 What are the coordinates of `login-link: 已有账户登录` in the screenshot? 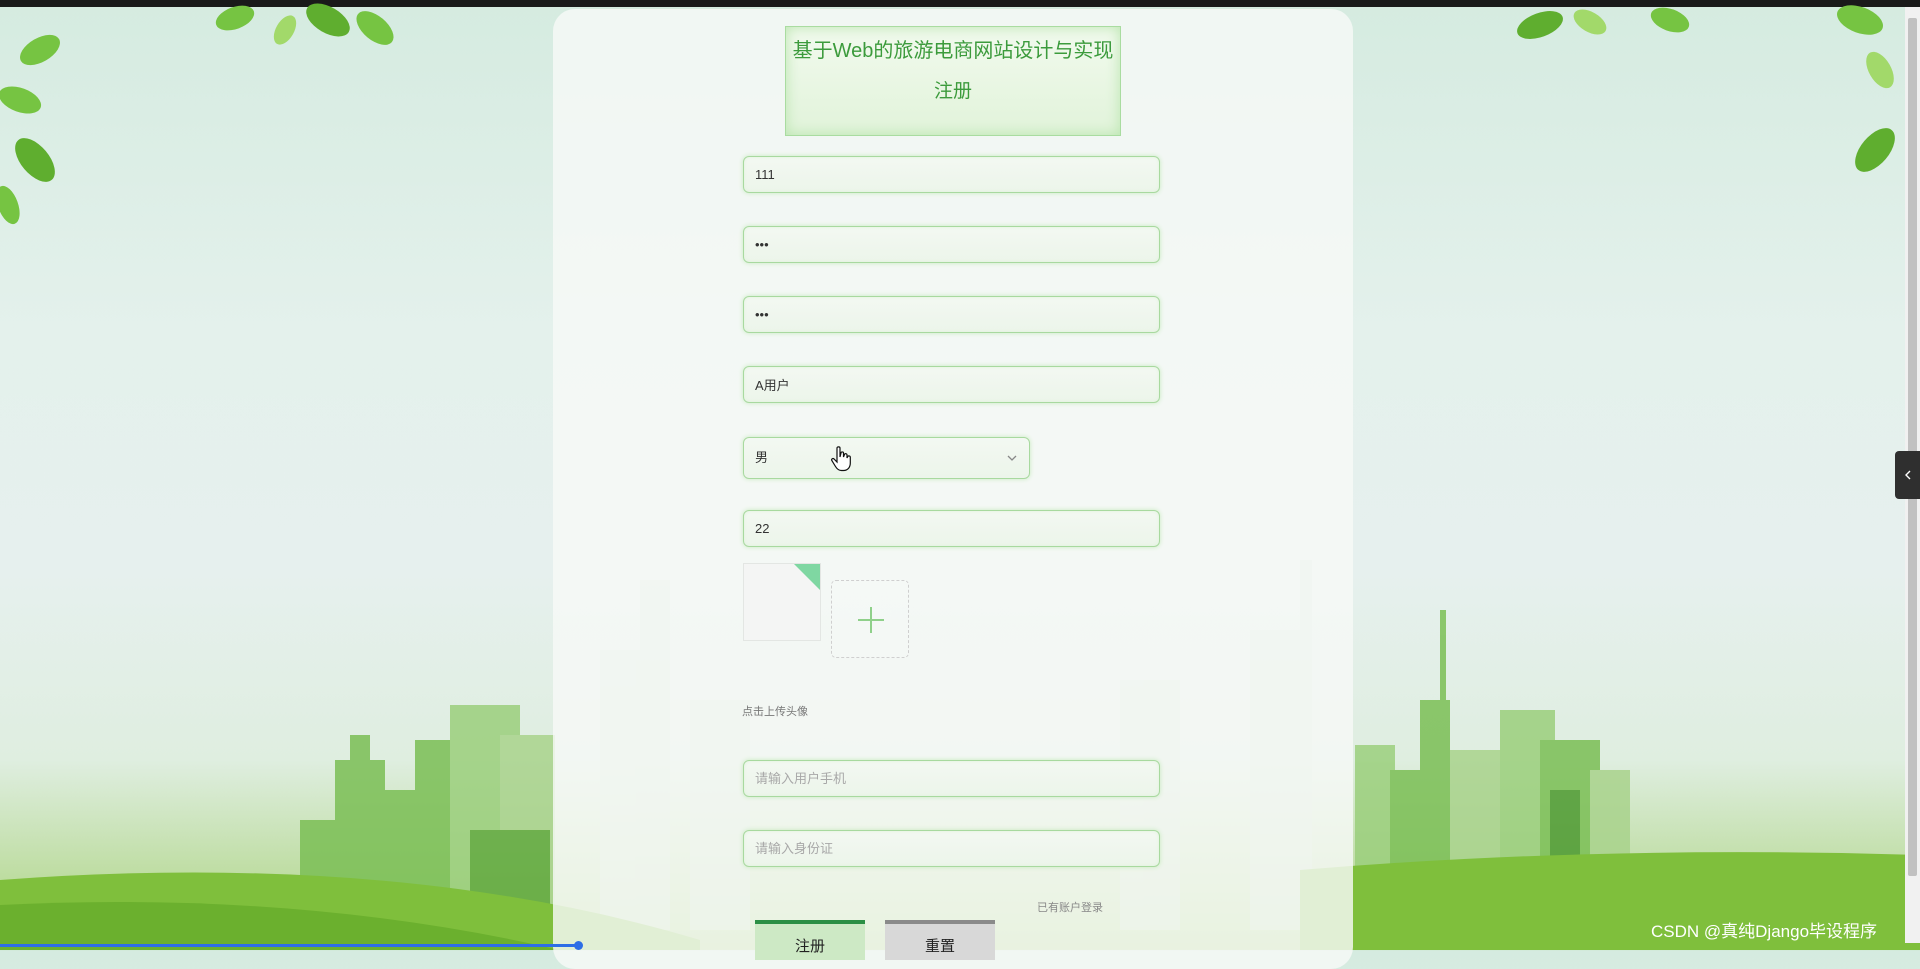 It's located at (1070, 907).